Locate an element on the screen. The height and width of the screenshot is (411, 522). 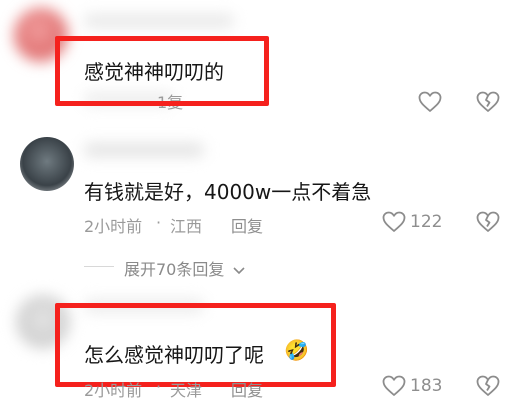
comment-2-time: 2小时前 is located at coordinates (113, 226).